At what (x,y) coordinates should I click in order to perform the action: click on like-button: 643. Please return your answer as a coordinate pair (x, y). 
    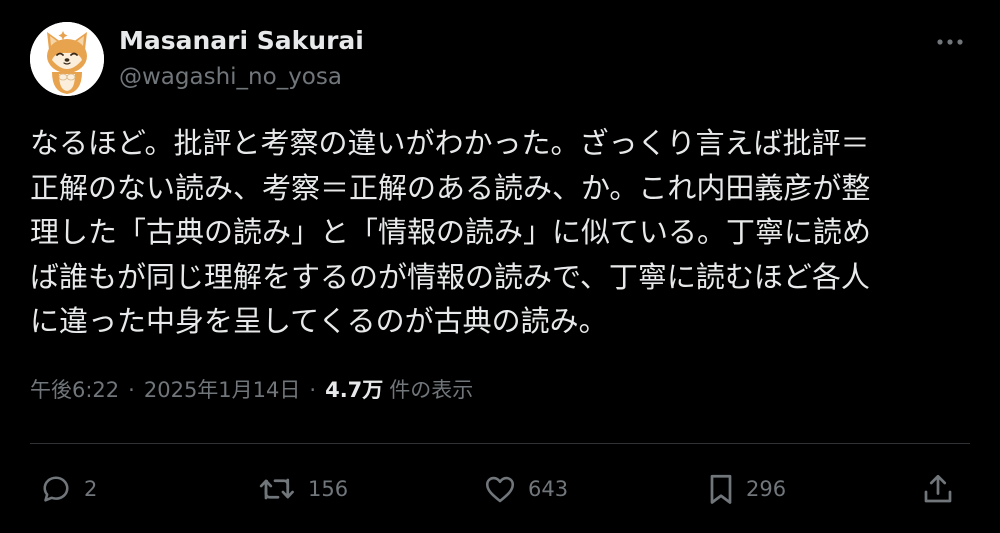
    Looking at the image, I should click on (525, 489).